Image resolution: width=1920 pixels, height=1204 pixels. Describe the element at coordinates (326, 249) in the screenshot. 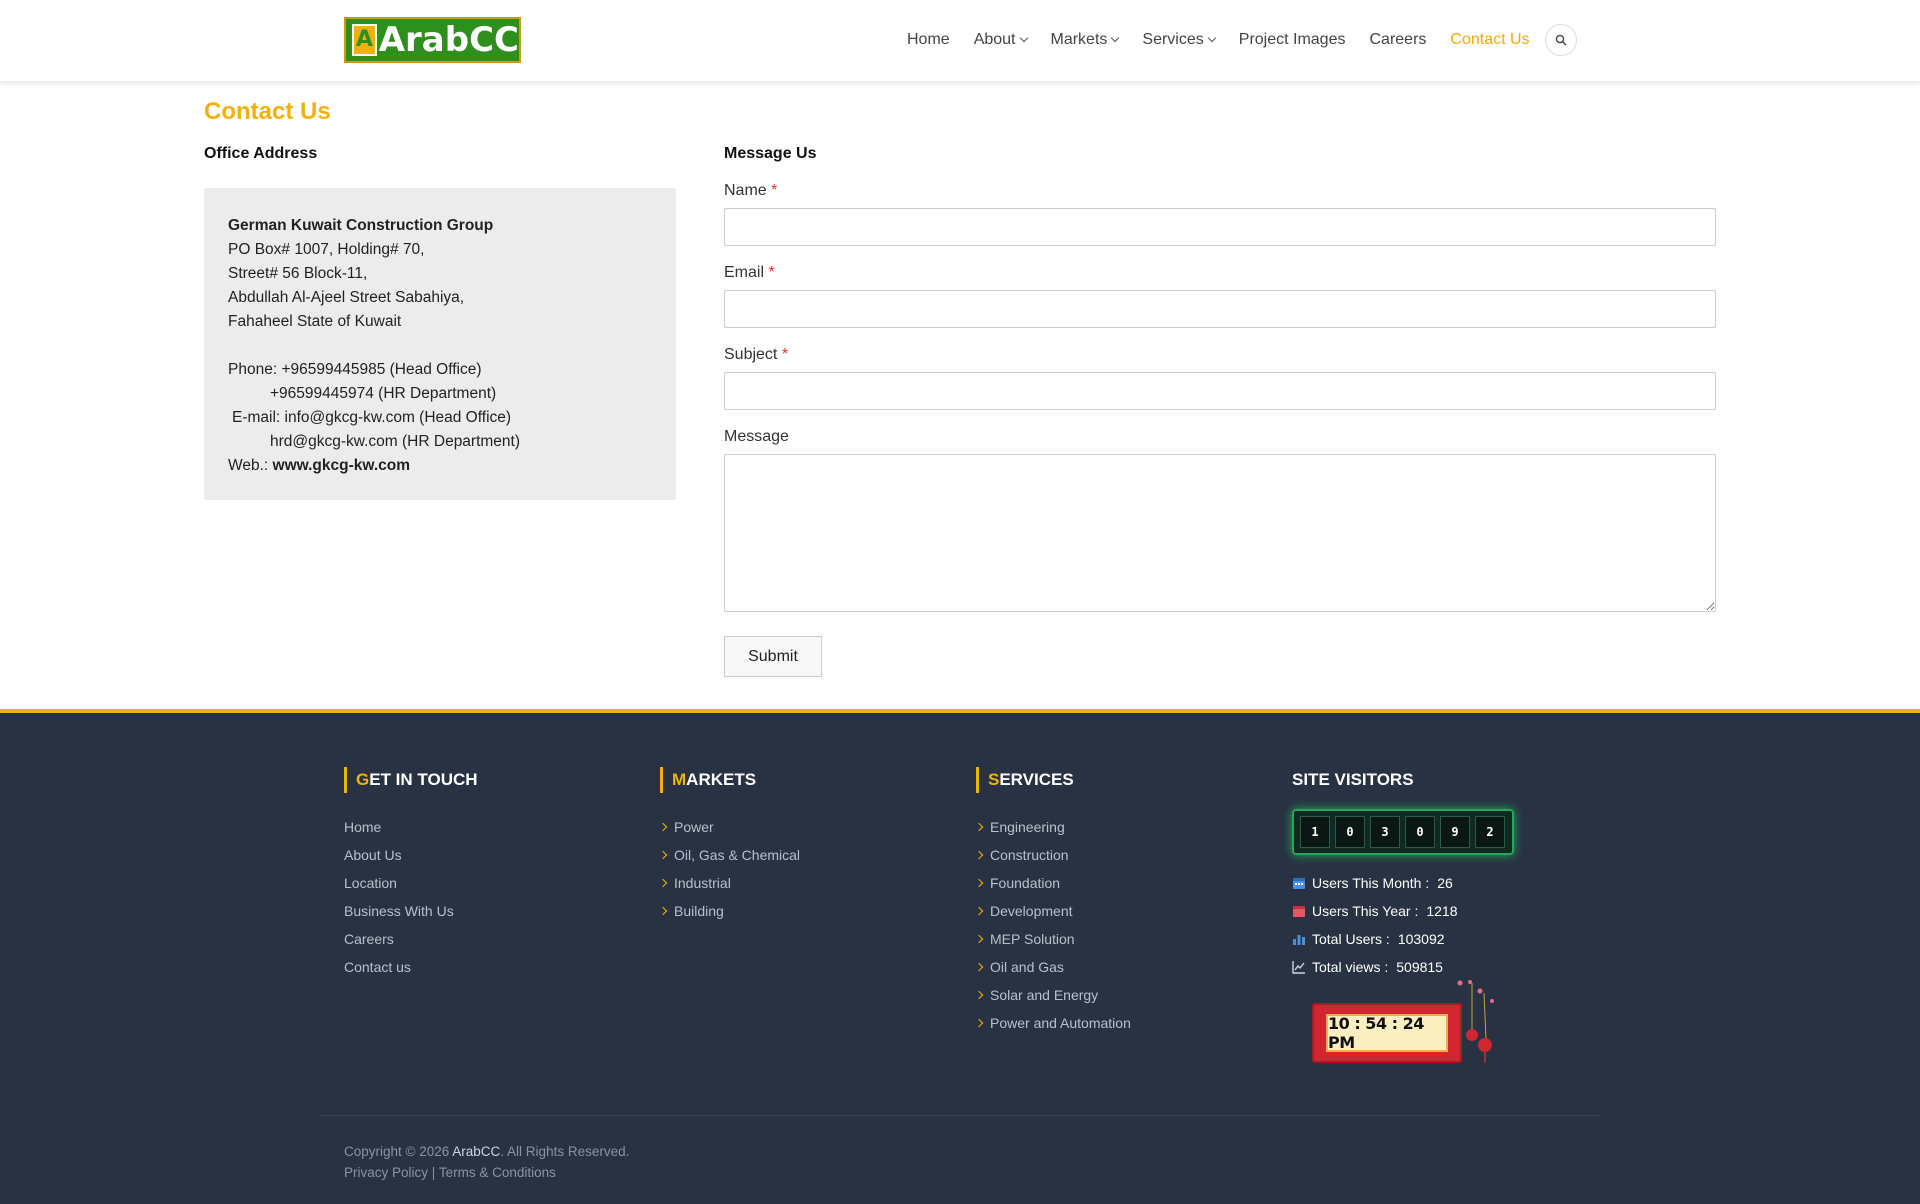

I see `address-line: PO Box# 1007, Holding# 70,` at that location.